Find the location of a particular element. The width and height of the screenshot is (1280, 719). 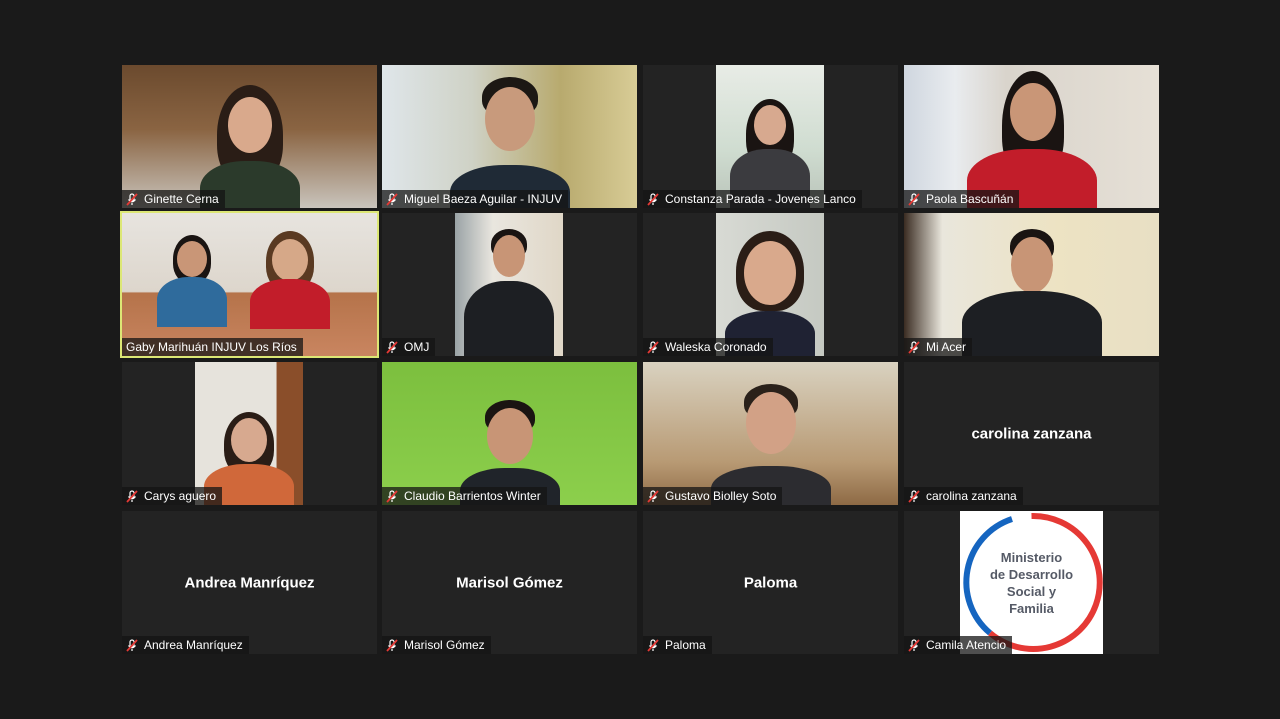

participant-nameplate: OMJ is located at coordinates (409, 347).